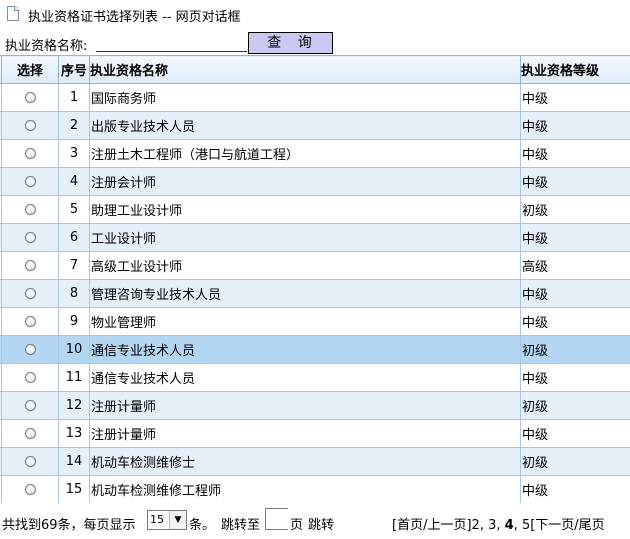 Image resolution: width=630 pixels, height=539 pixels. Describe the element at coordinates (13, 13) in the screenshot. I see `document-icon` at that location.